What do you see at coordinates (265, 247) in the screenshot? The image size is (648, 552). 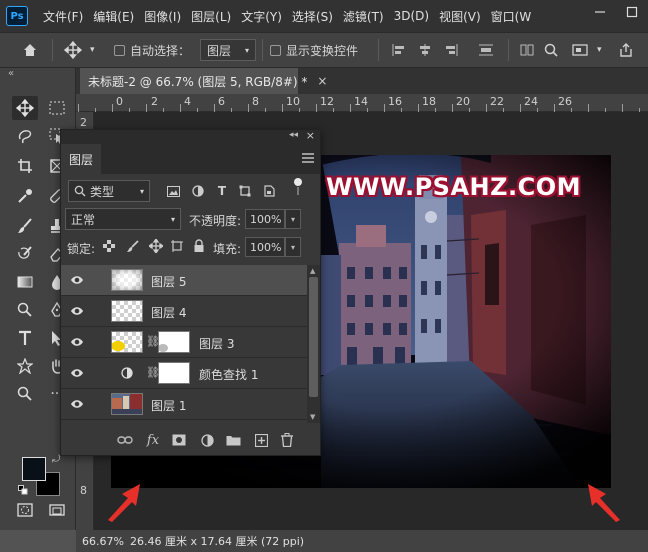 I see `fill-input: 100%` at bounding box center [265, 247].